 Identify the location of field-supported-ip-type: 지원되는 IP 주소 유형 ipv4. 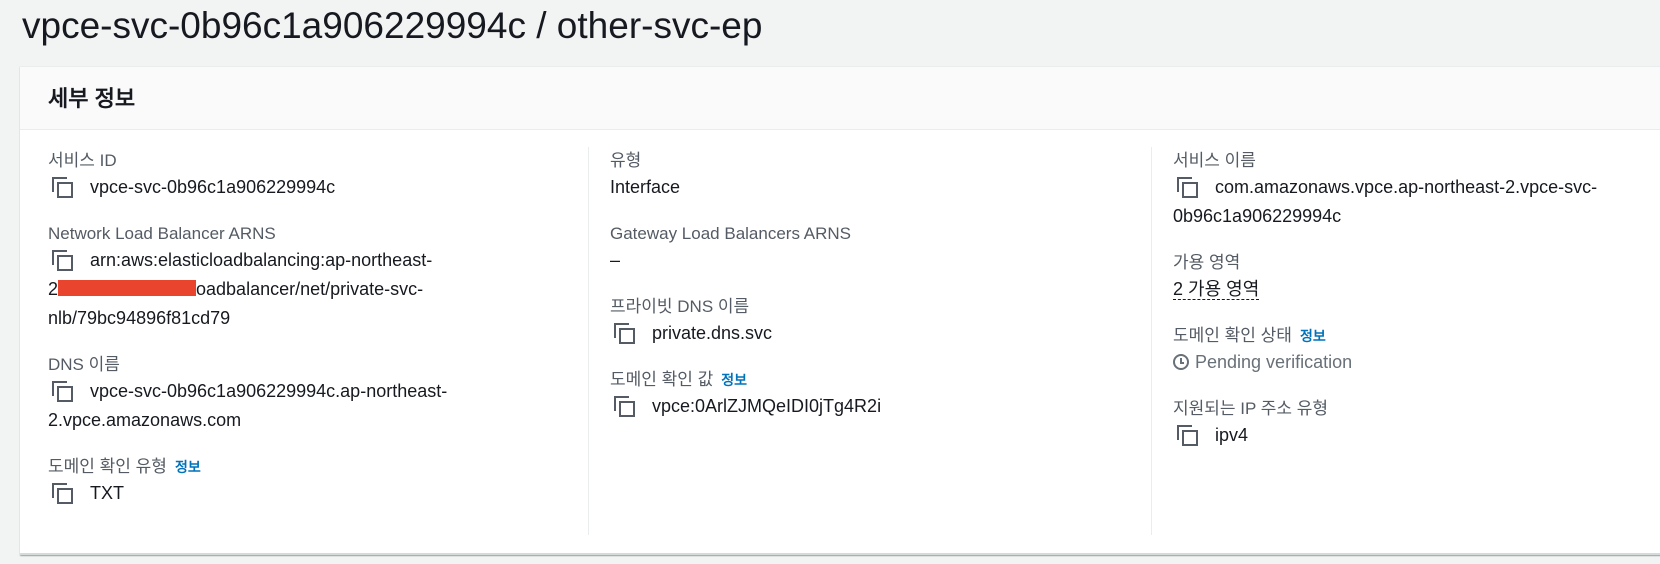
(1416, 423).